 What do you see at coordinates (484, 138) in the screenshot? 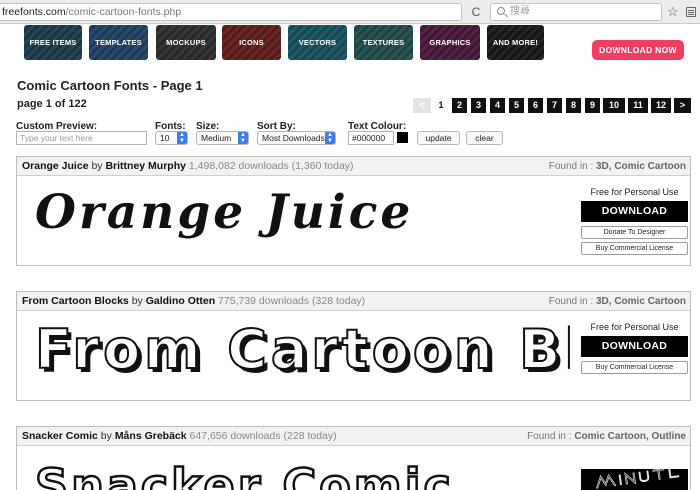
I see `clear-button: clear` at bounding box center [484, 138].